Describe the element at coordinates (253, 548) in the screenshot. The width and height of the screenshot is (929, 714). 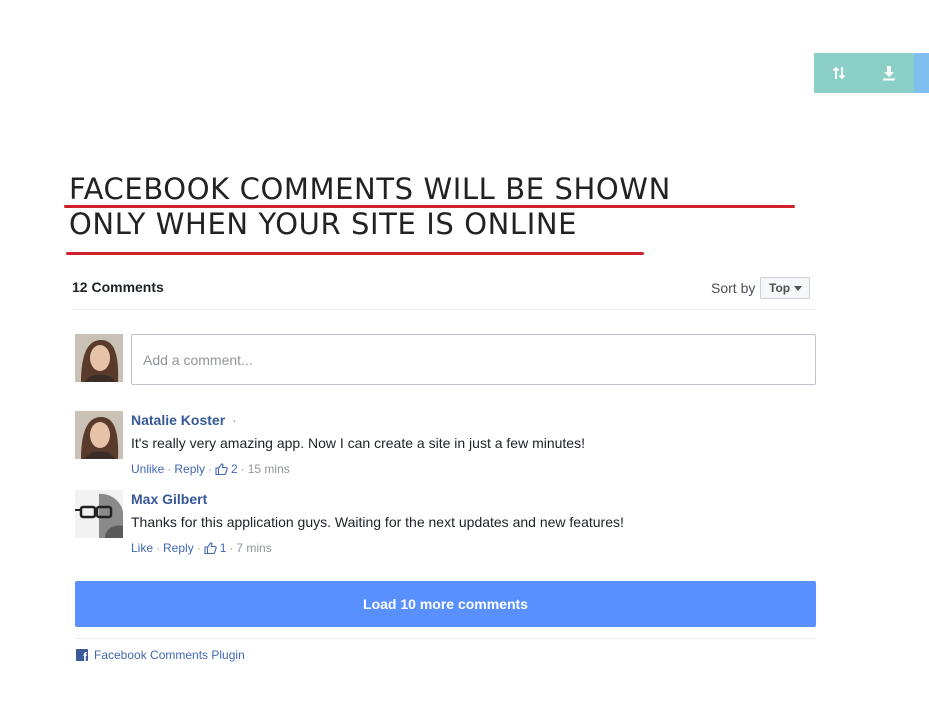
I see `comment-timestamp: 7 mins` at that location.